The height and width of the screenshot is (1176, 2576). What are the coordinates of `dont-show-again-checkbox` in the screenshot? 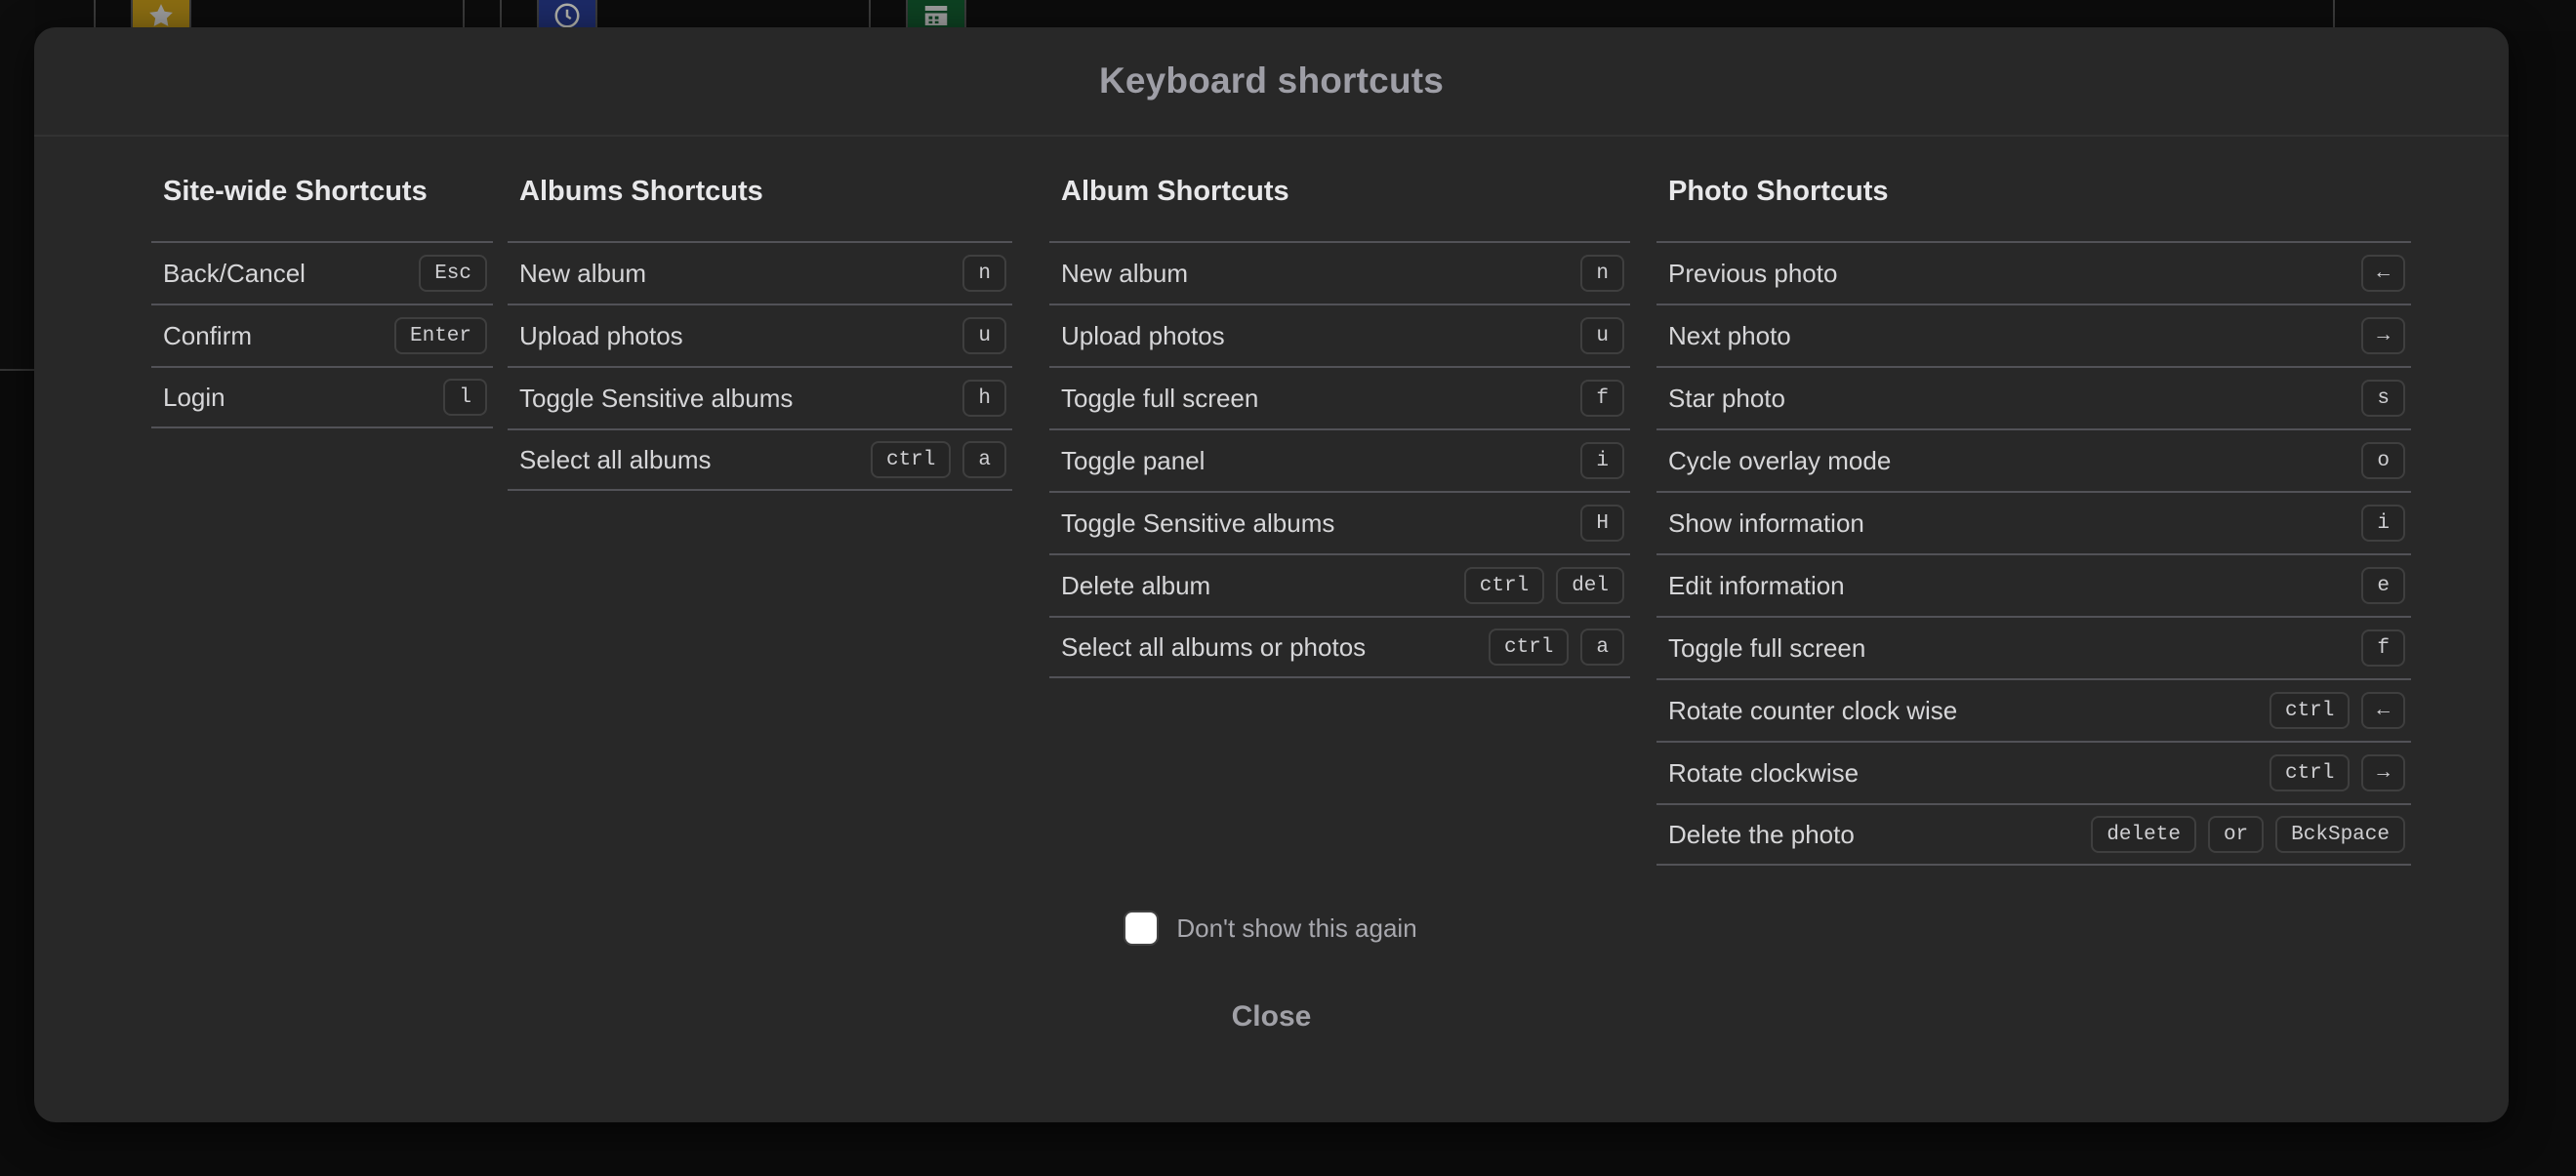 It's located at (1141, 928).